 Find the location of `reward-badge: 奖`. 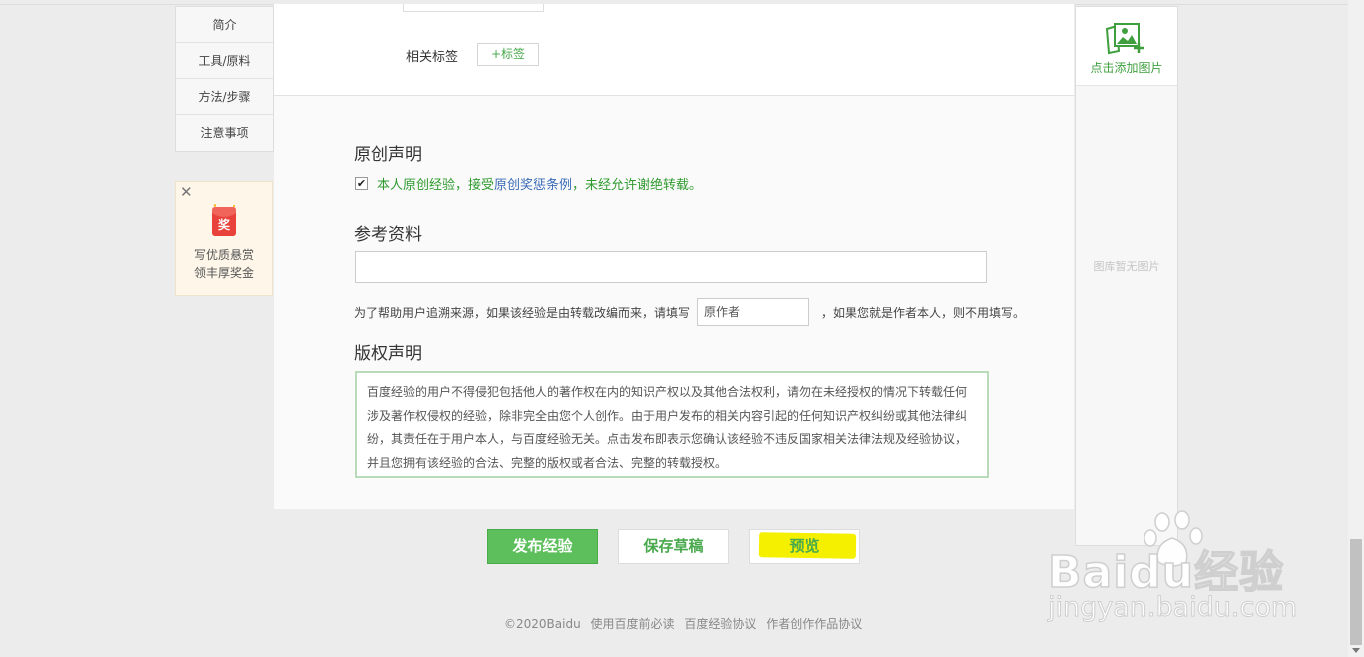

reward-badge: 奖 is located at coordinates (224, 224).